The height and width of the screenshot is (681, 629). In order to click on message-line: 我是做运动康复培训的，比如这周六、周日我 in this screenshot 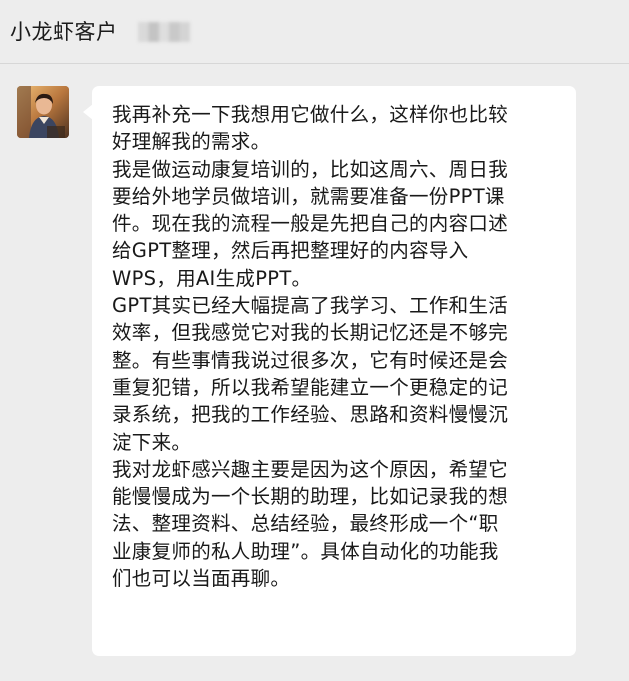, I will do `click(310, 169)`.